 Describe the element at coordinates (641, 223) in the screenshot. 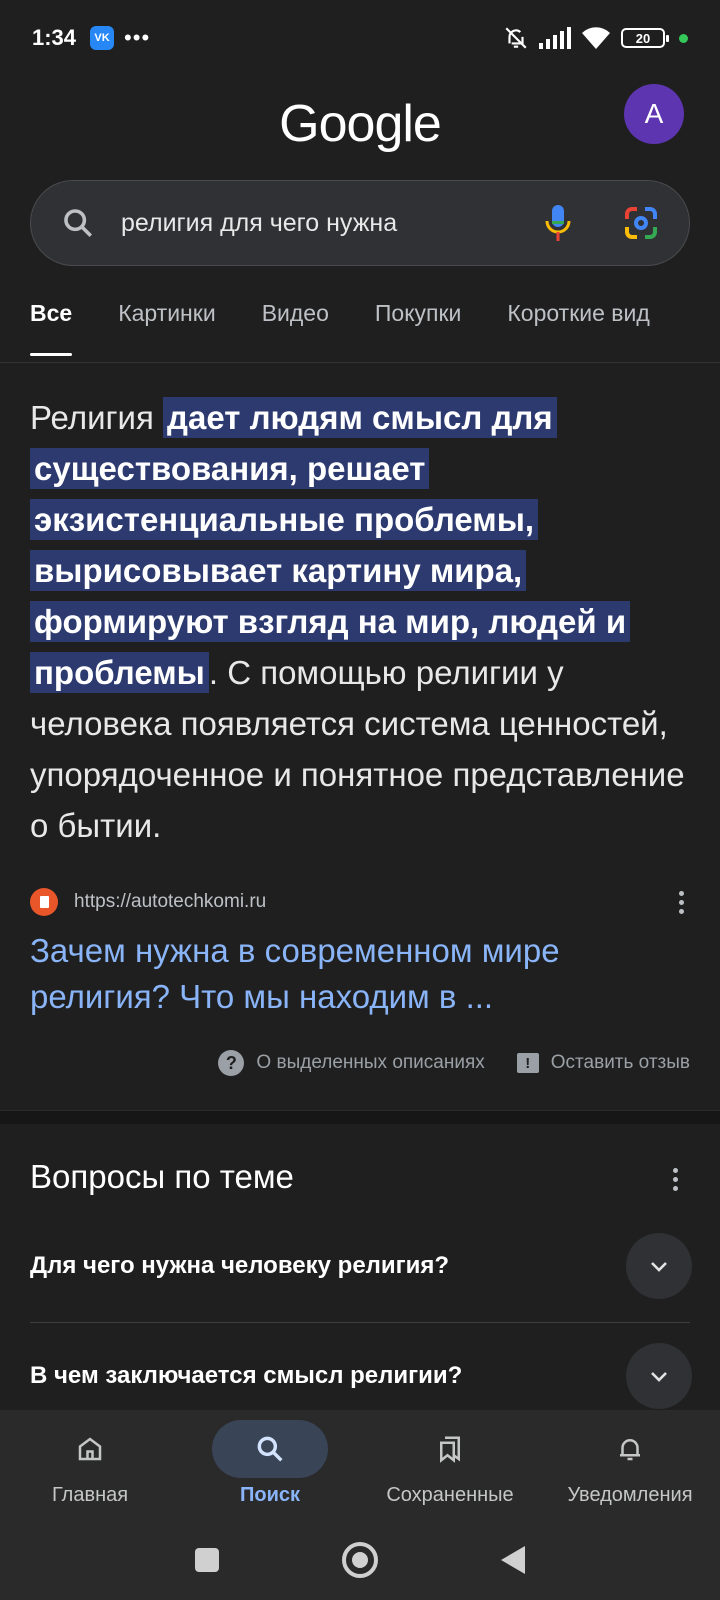

I see `google-lens-icon` at that location.